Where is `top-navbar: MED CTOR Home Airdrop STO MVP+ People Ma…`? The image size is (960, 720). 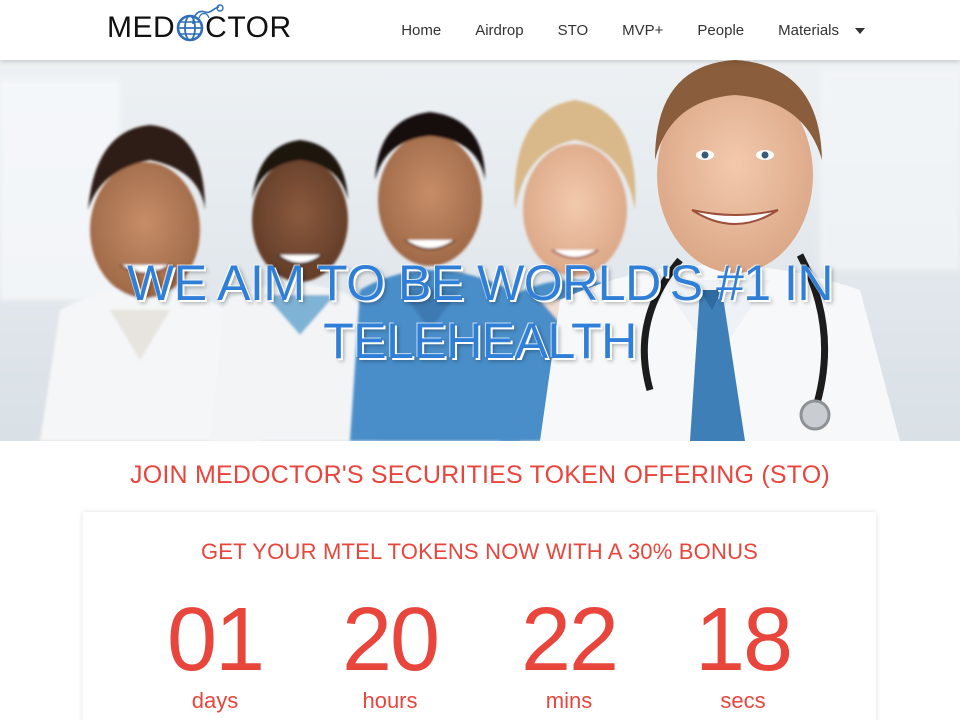
top-navbar: MED CTOR Home Airdrop STO MVP+ People Ma… is located at coordinates (480, 30).